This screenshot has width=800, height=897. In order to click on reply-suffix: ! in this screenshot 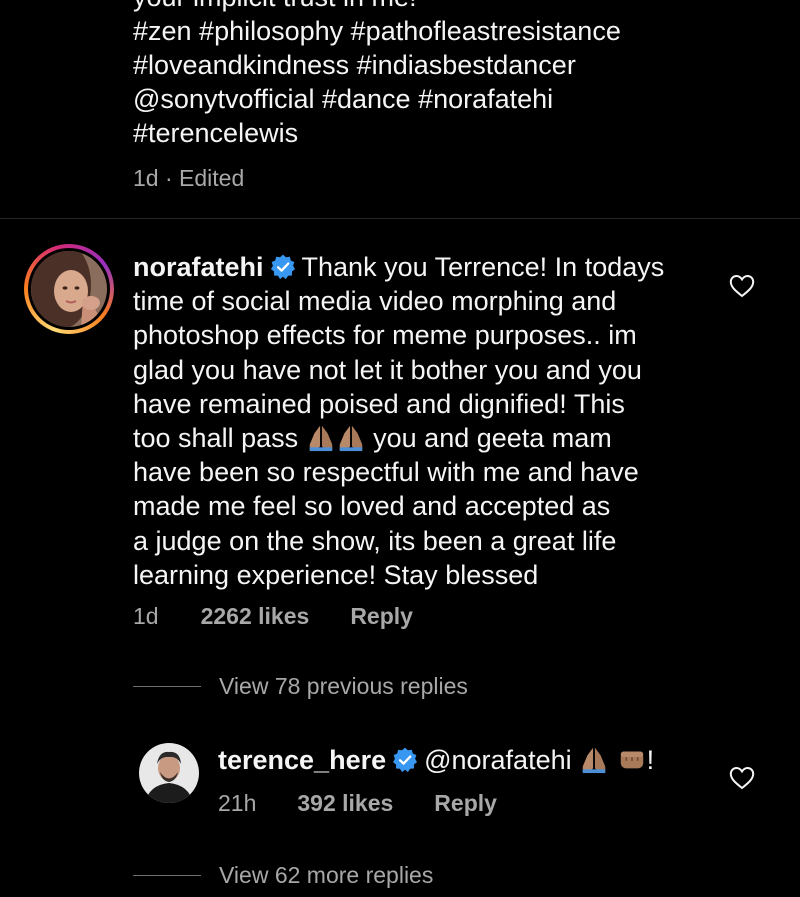, I will do `click(650, 760)`.